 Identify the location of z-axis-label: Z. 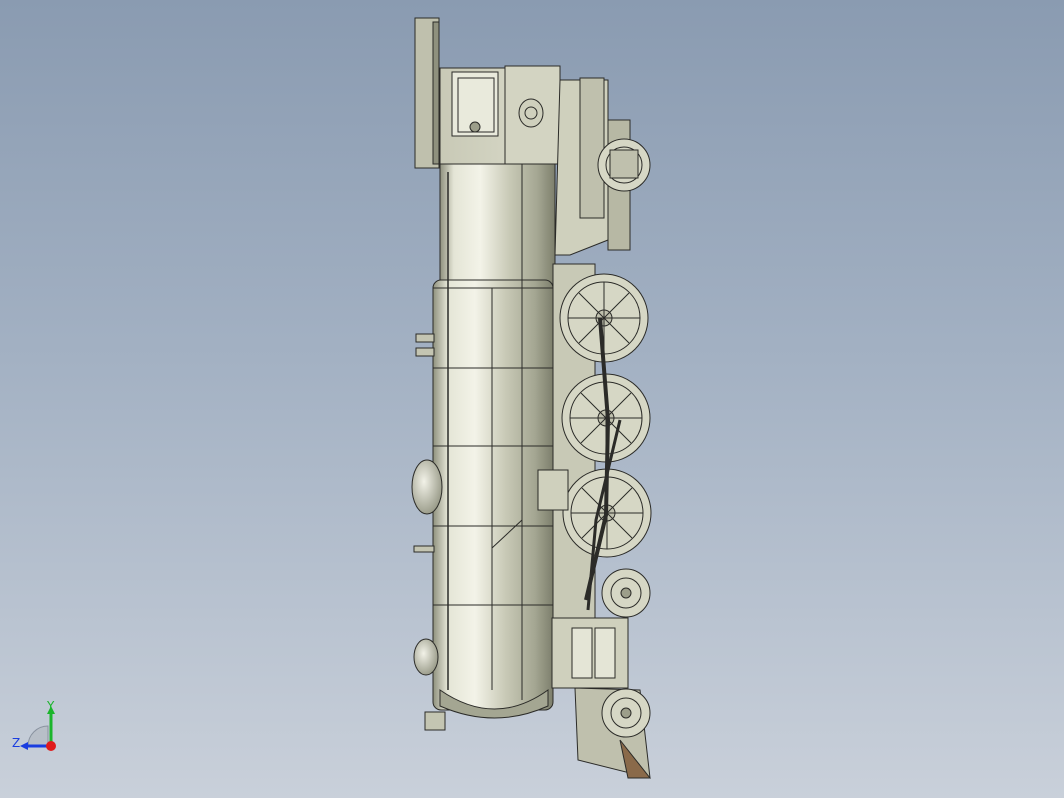
(16, 743).